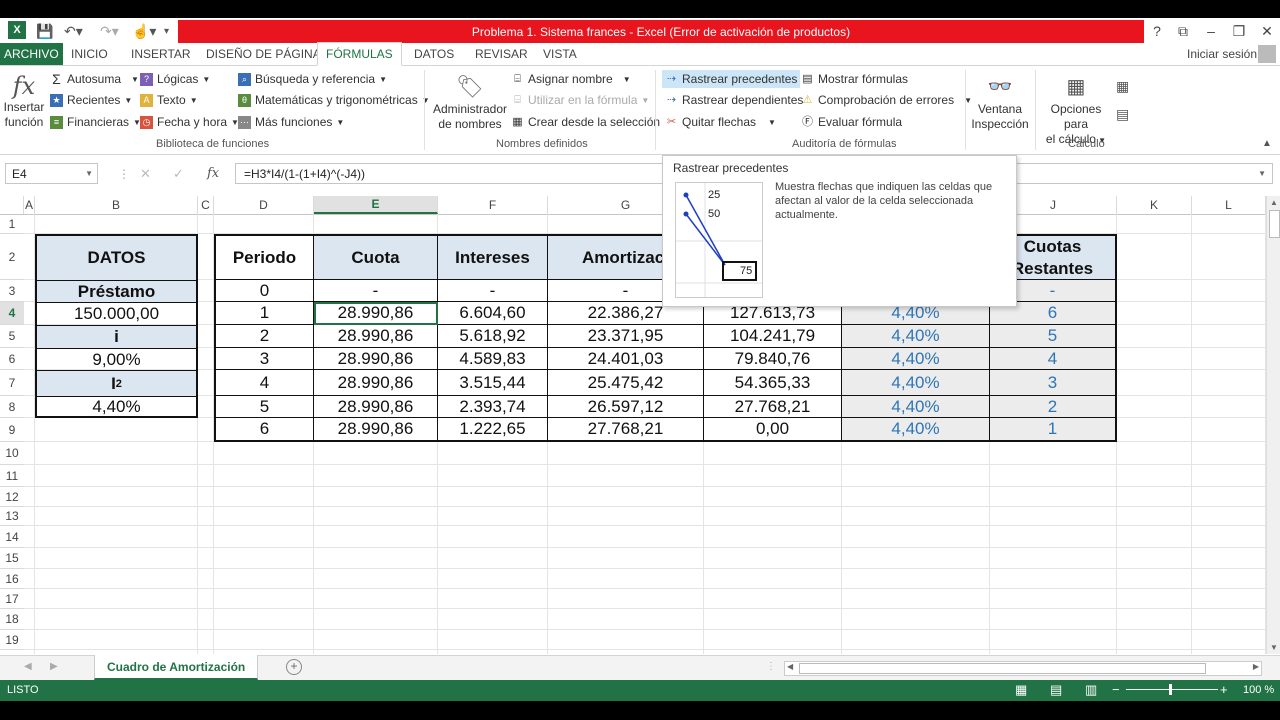 The height and width of the screenshot is (720, 1280). I want to click on scroll-right-icon: ▶, so click(1256, 666).